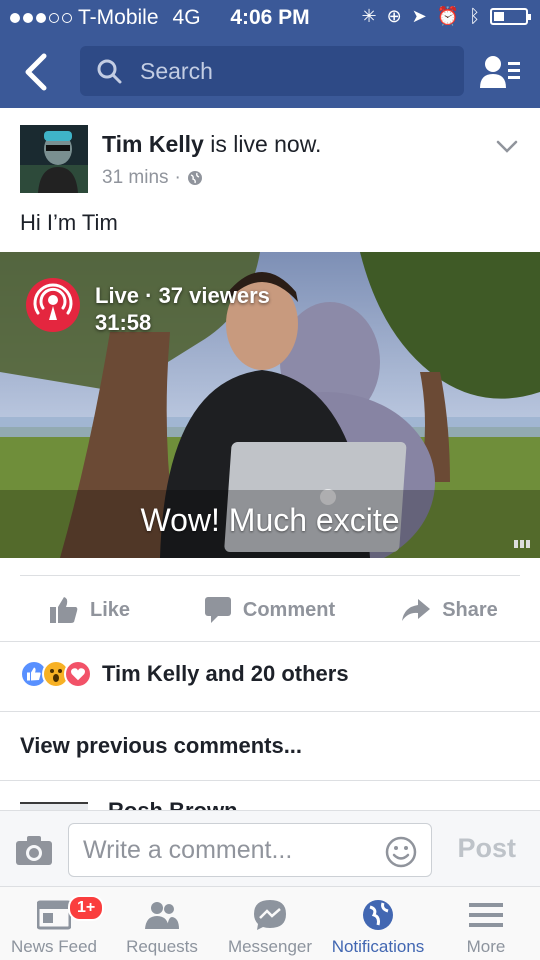 This screenshot has width=540, height=960. Describe the element at coordinates (270, 915) in the screenshot. I see `messenger-icon` at that location.